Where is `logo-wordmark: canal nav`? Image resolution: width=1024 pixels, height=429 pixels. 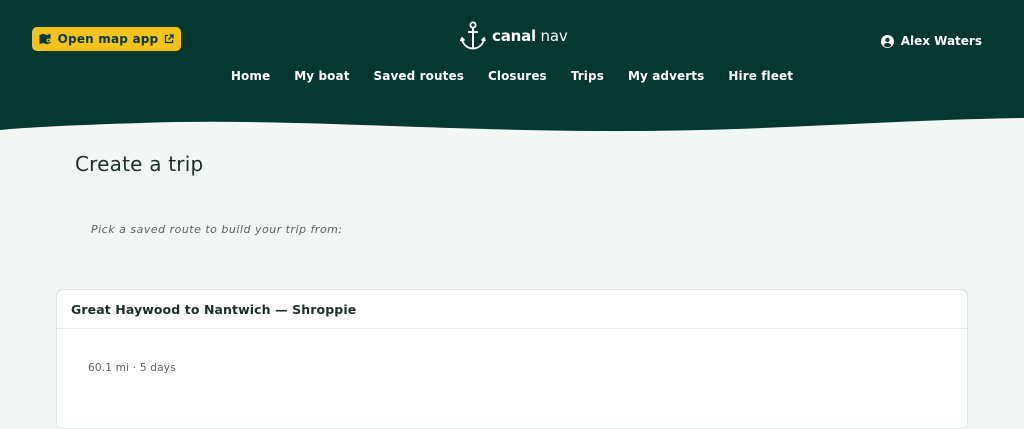
logo-wordmark: canal nav is located at coordinates (530, 36).